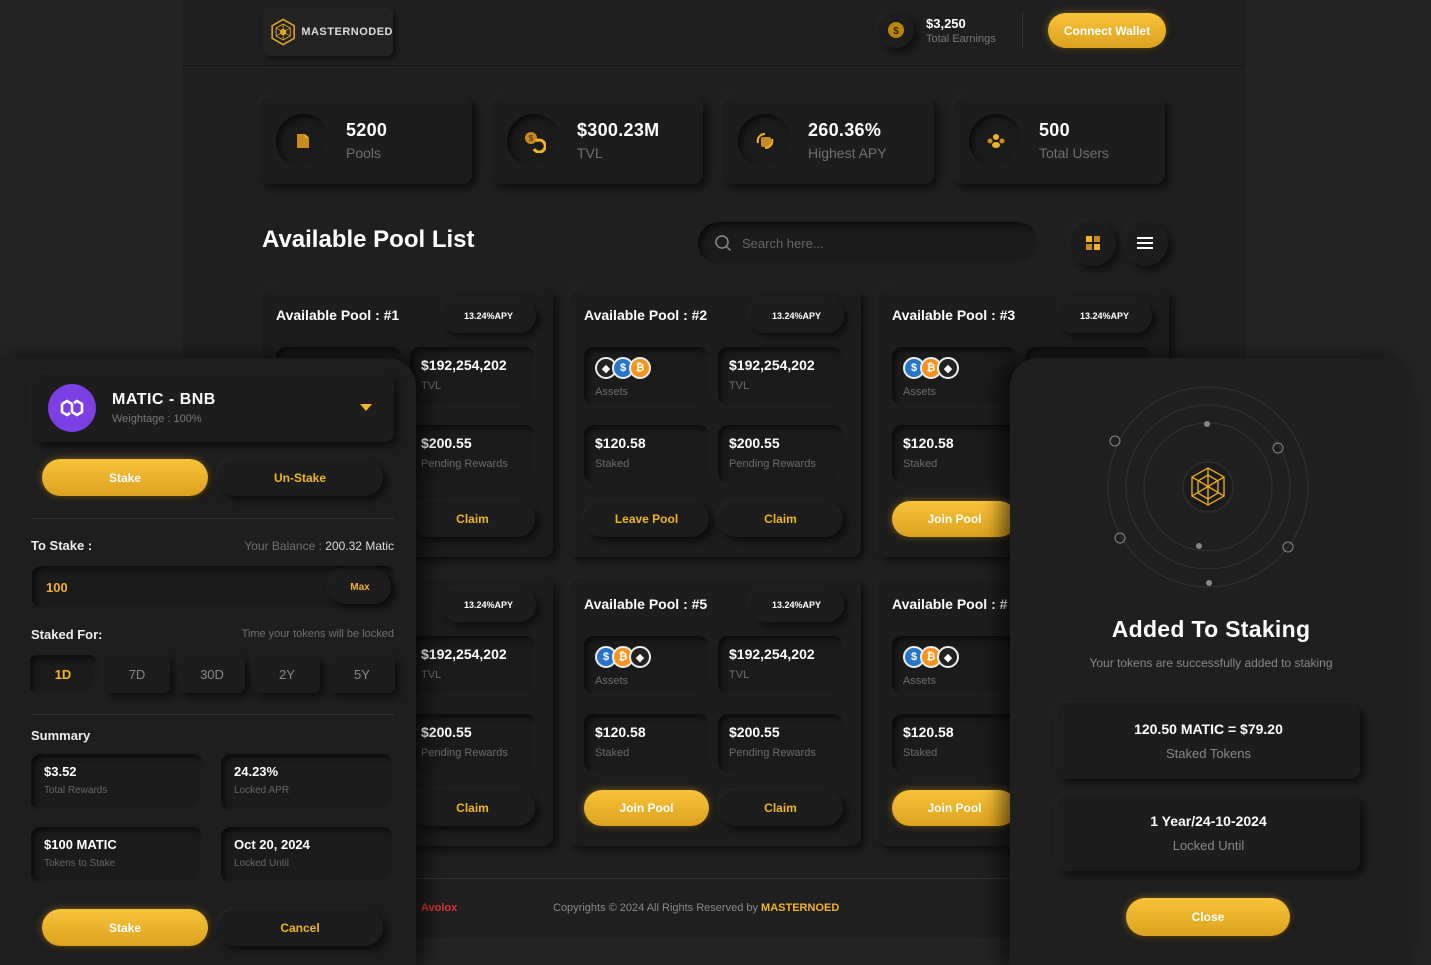 This screenshot has height=965, width=1431. Describe the element at coordinates (640, 368) in the screenshot. I see `bitcoin-icon: ₿` at that location.